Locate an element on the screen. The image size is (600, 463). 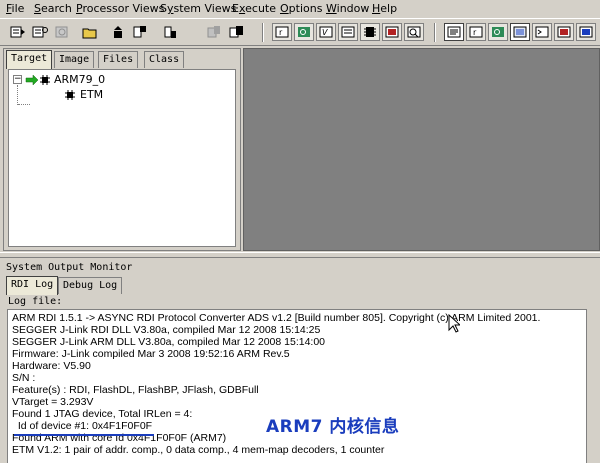
menu-execute: Execute is located at coordinates (254, 8).